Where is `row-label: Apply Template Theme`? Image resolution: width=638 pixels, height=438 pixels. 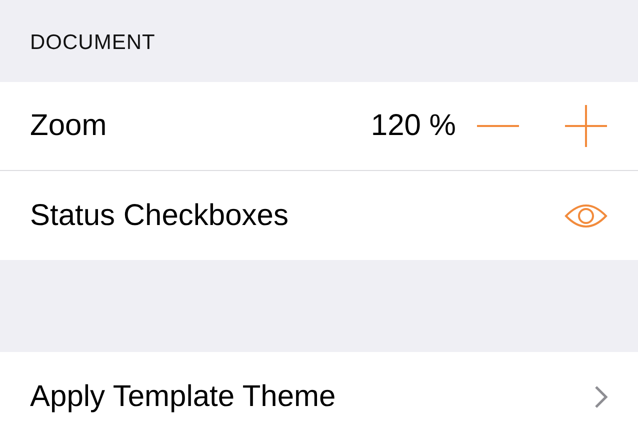 row-label: Apply Template Theme is located at coordinates (183, 397).